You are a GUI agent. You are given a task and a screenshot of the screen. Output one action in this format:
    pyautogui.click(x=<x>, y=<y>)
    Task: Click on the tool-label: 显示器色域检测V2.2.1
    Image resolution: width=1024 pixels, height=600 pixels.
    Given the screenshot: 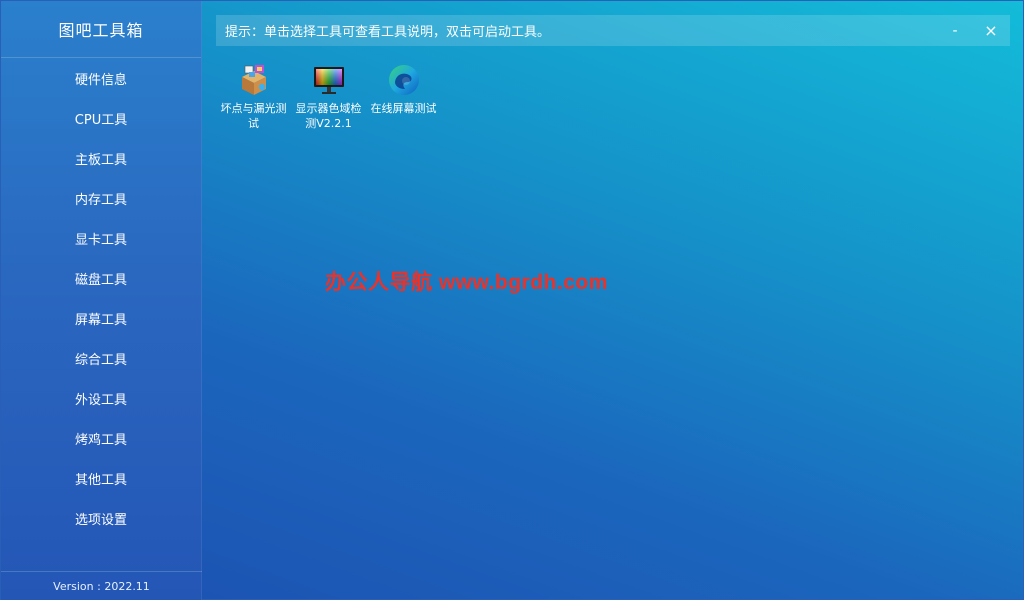 What is the action you would take?
    pyautogui.click(x=328, y=116)
    